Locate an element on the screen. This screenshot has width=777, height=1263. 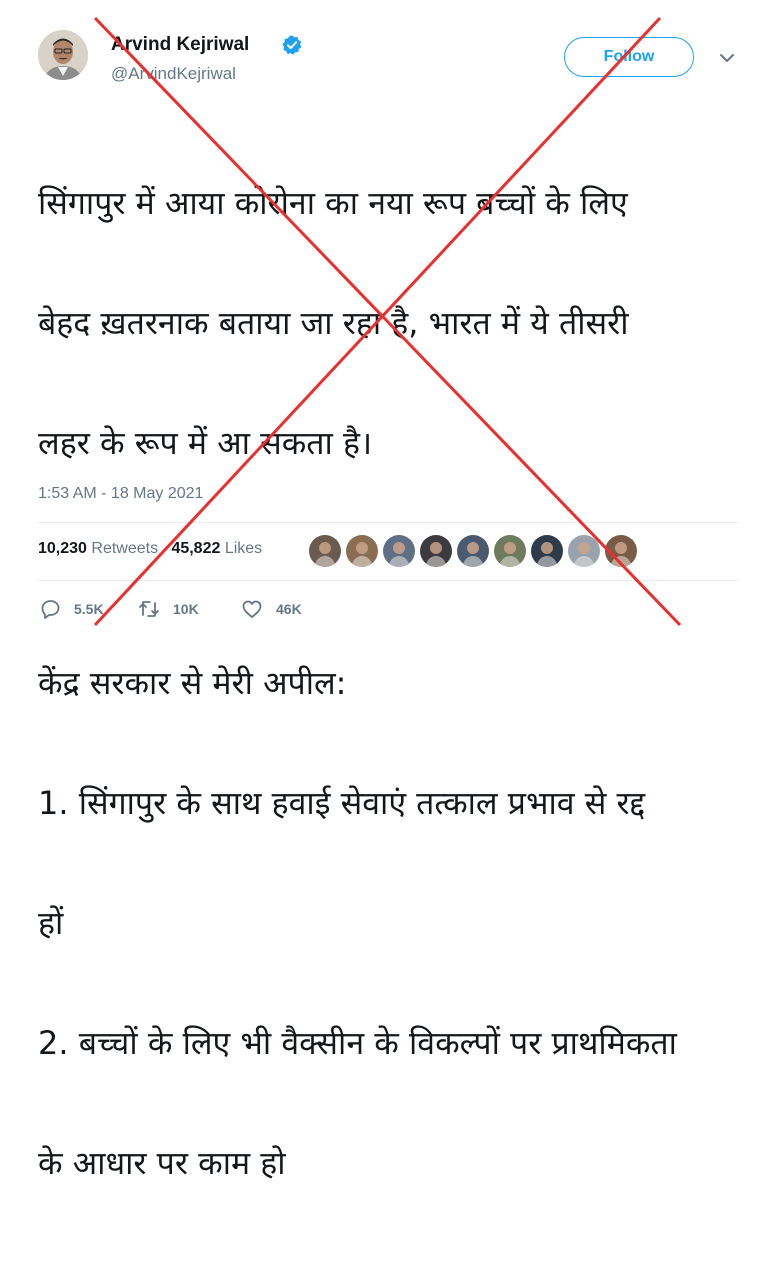
reply-button: 5.5K is located at coordinates (71, 609).